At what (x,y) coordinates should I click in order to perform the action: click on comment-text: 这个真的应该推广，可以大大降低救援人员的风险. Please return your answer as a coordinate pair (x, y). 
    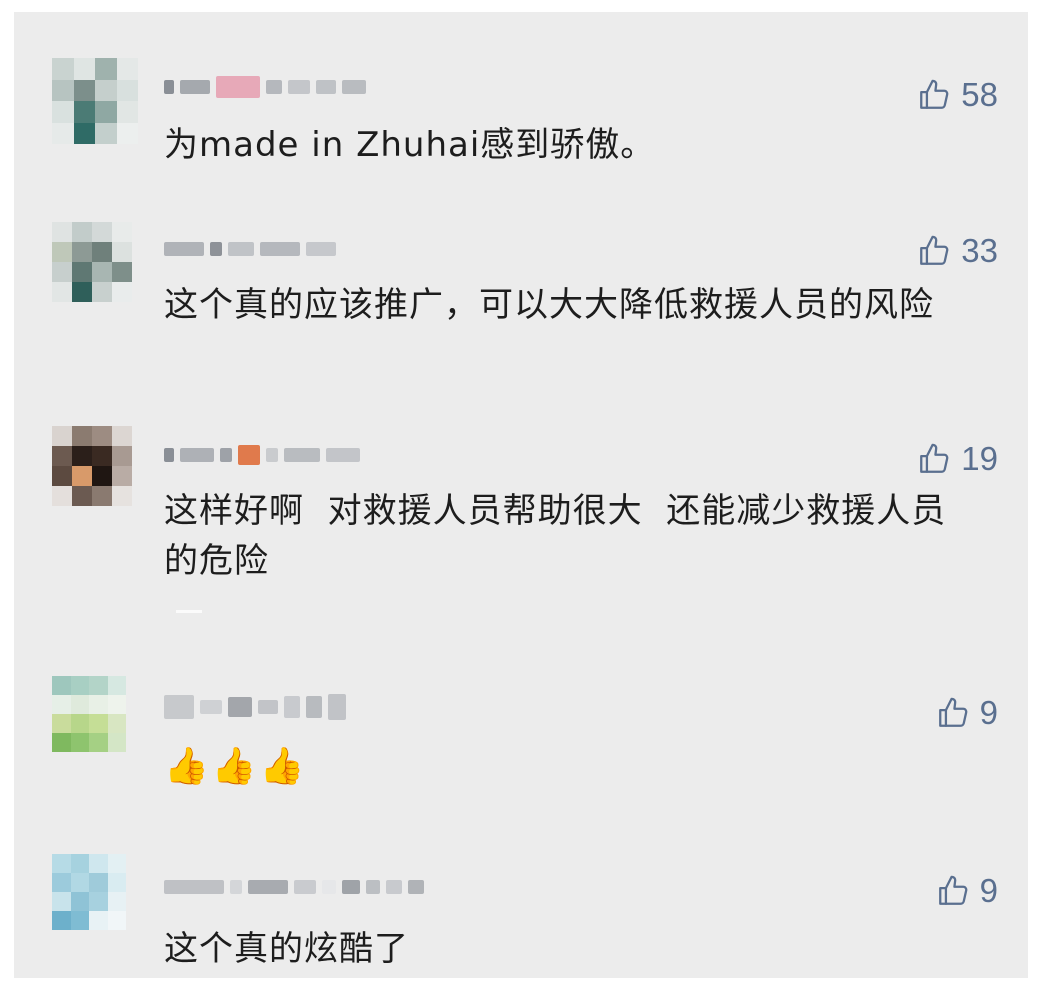
    Looking at the image, I should click on (549, 305).